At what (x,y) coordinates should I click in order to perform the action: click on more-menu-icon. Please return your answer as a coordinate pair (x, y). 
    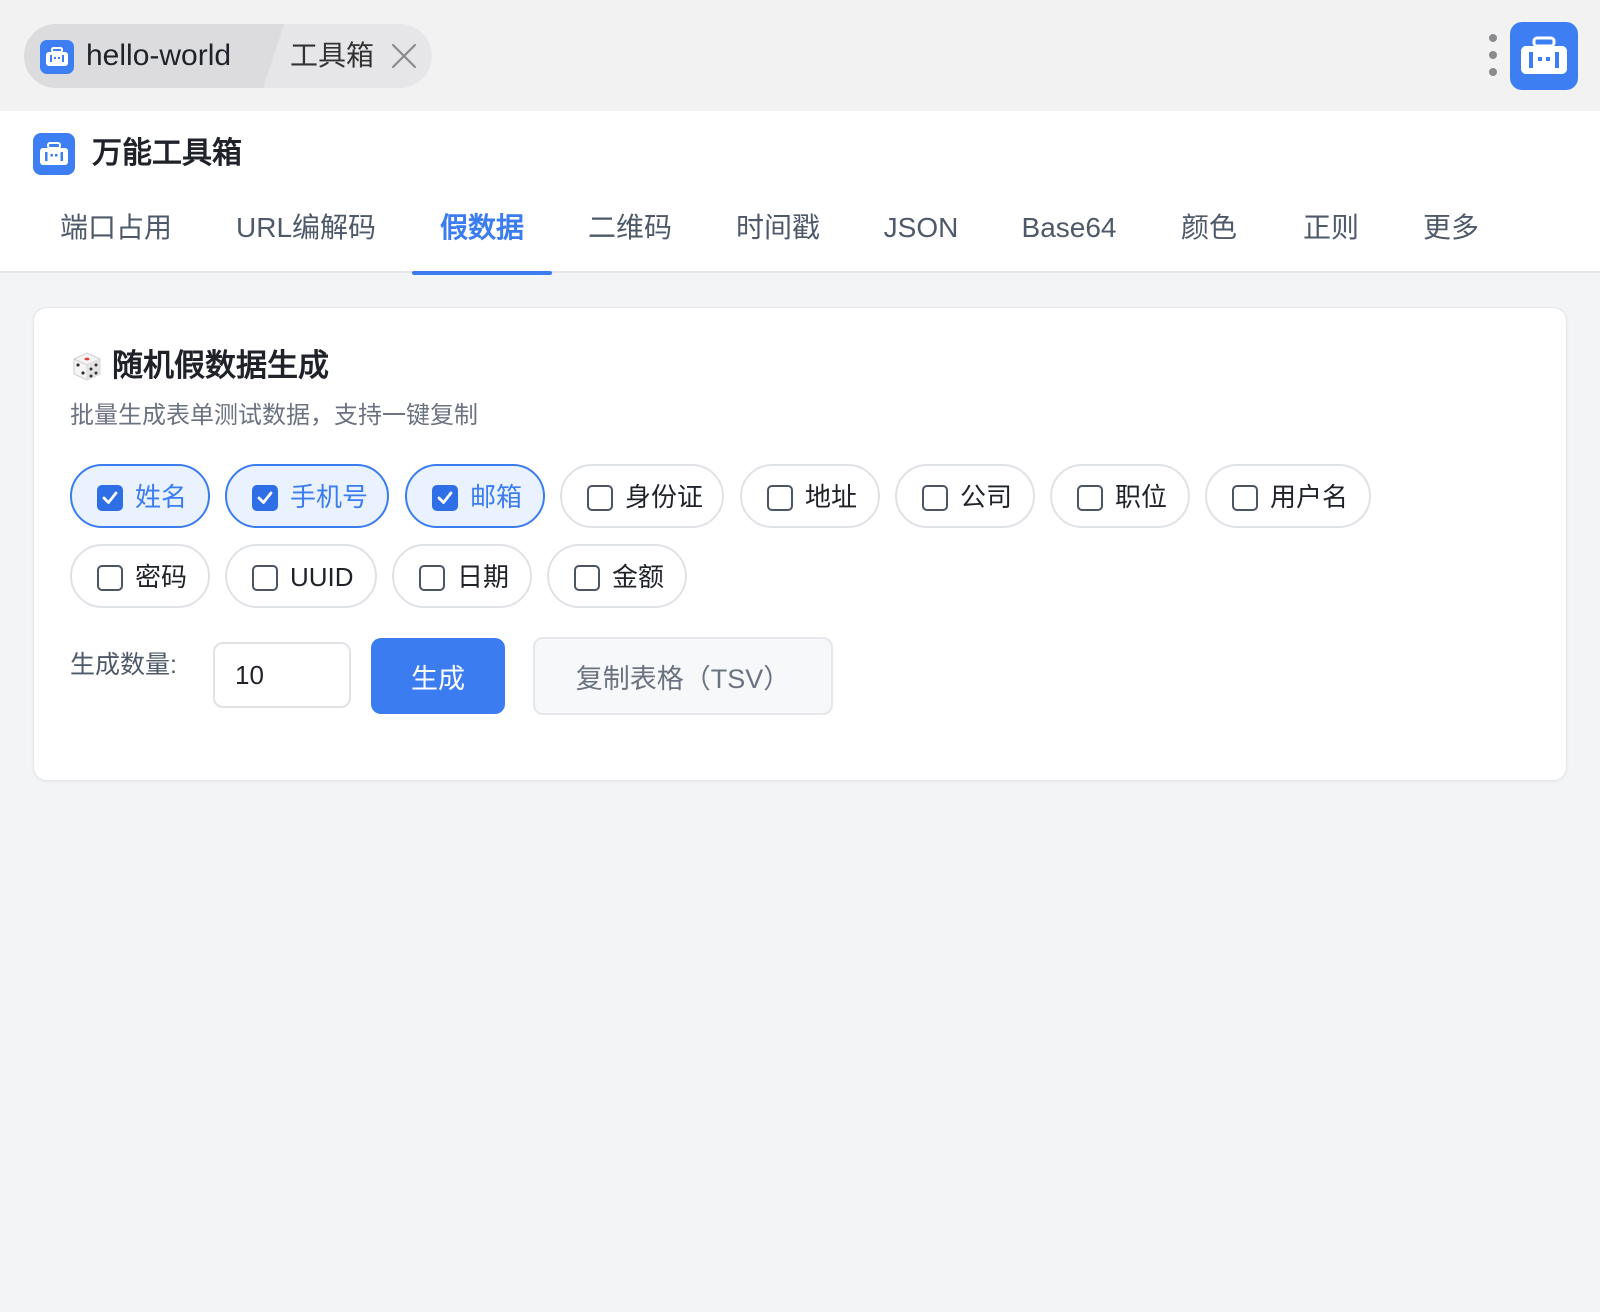
    Looking at the image, I should click on (1493, 55).